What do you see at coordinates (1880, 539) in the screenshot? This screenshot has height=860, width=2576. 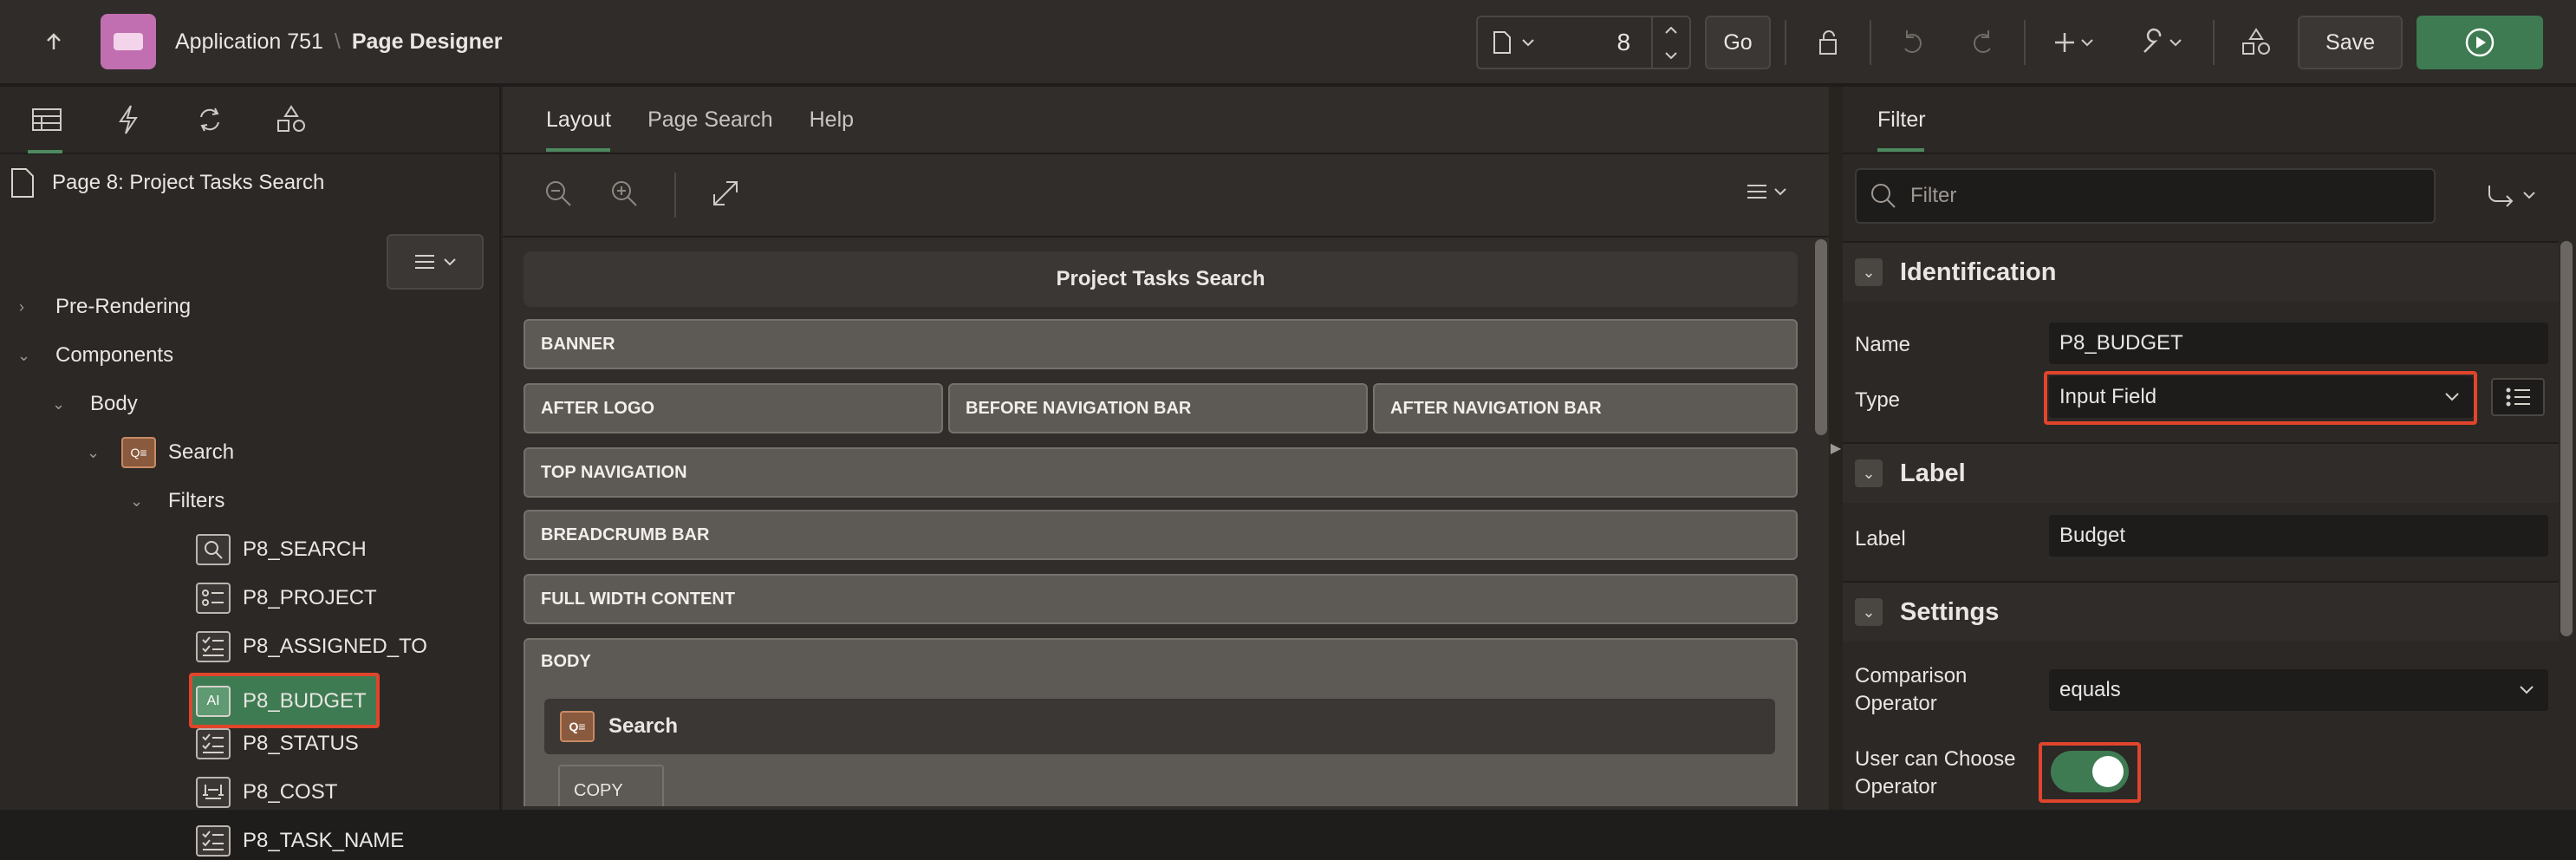 I see `label-label: Label` at bounding box center [1880, 539].